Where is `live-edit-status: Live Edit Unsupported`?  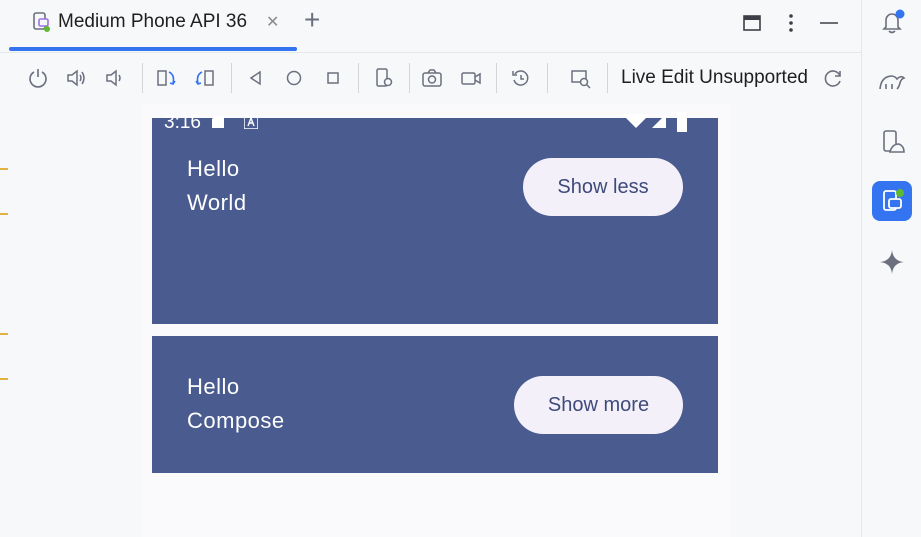 live-edit-status: Live Edit Unsupported is located at coordinates (714, 77).